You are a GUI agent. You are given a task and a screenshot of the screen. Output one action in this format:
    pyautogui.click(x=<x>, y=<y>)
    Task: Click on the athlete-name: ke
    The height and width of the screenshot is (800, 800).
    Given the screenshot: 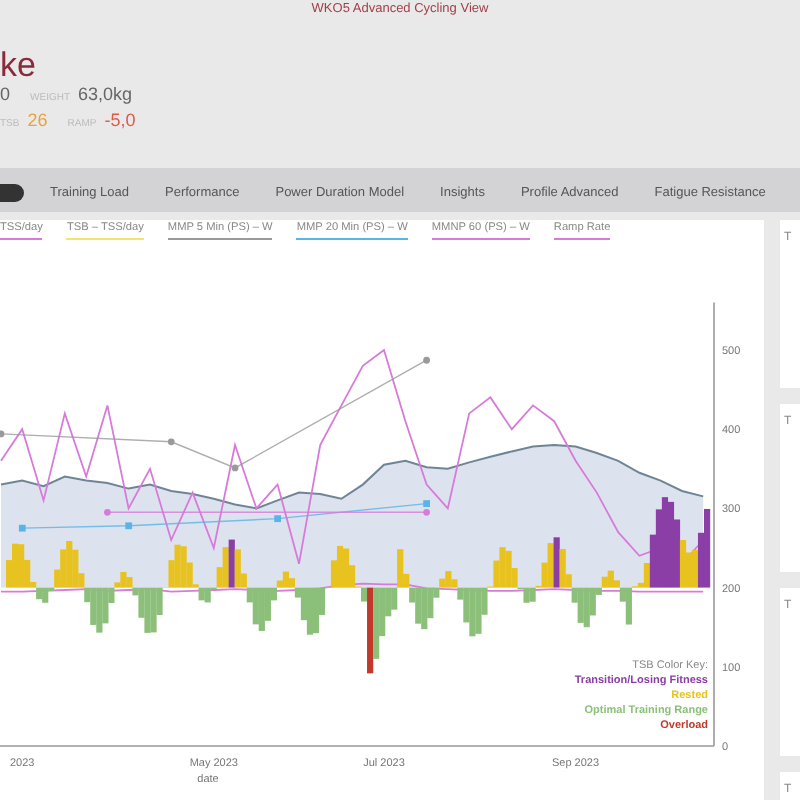 What is the action you would take?
    pyautogui.click(x=19, y=66)
    